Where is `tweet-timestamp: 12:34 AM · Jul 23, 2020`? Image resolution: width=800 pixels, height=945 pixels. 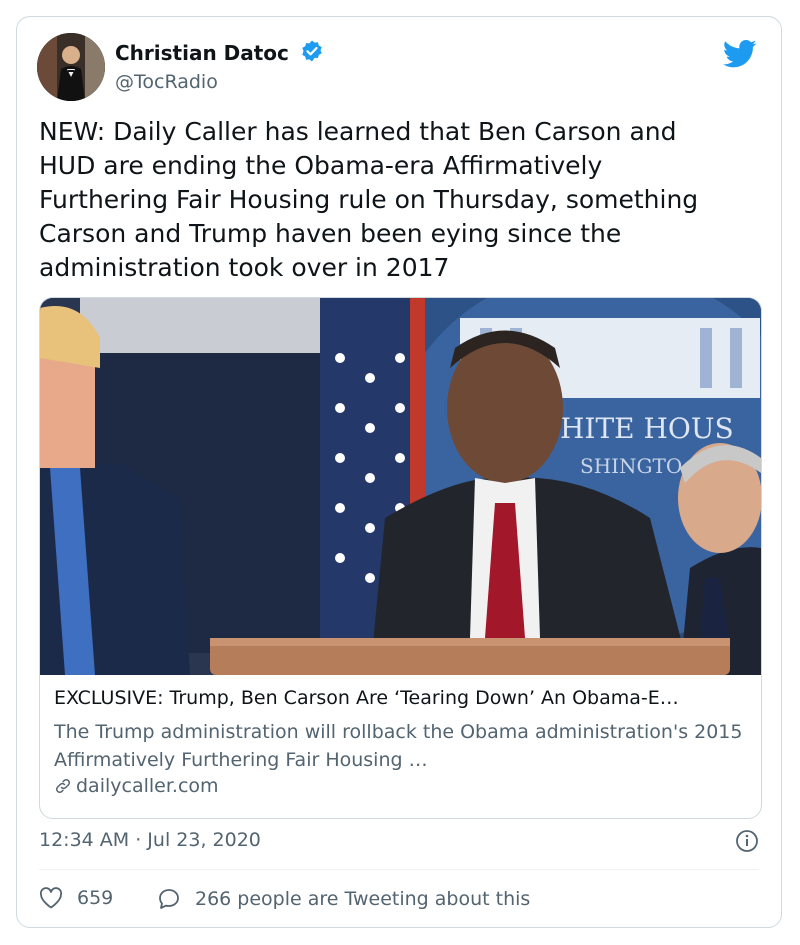 tweet-timestamp: 12:34 AM · Jul 23, 2020 is located at coordinates (150, 840).